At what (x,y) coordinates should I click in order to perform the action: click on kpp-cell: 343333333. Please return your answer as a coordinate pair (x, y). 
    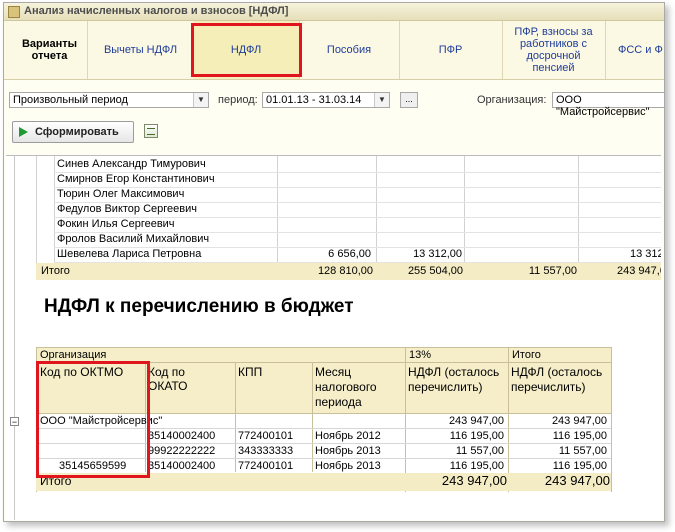
    Looking at the image, I should click on (266, 451).